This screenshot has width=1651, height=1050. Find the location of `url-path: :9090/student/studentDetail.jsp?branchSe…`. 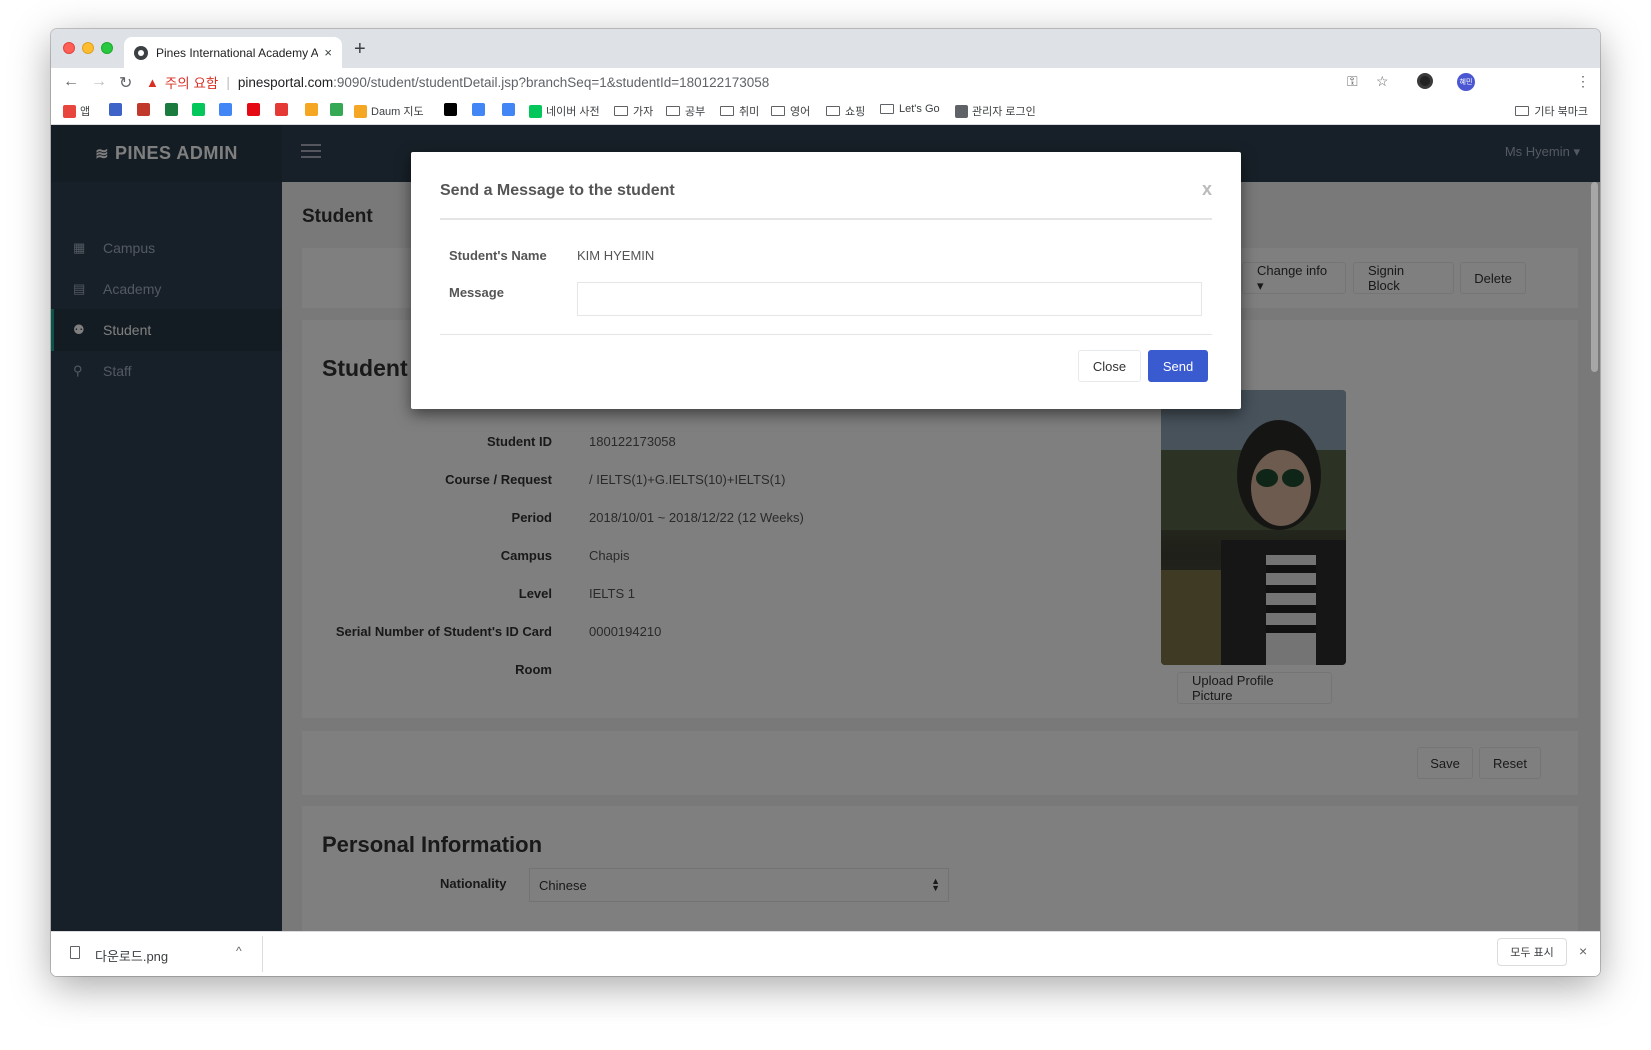

url-path: :9090/student/studentDetail.jsp?branchSe… is located at coordinates (551, 82).